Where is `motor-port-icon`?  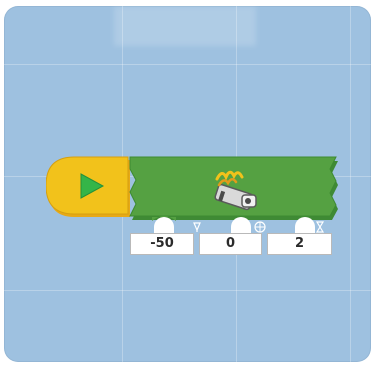
motor-port-icon is located at coordinates (260, 227).